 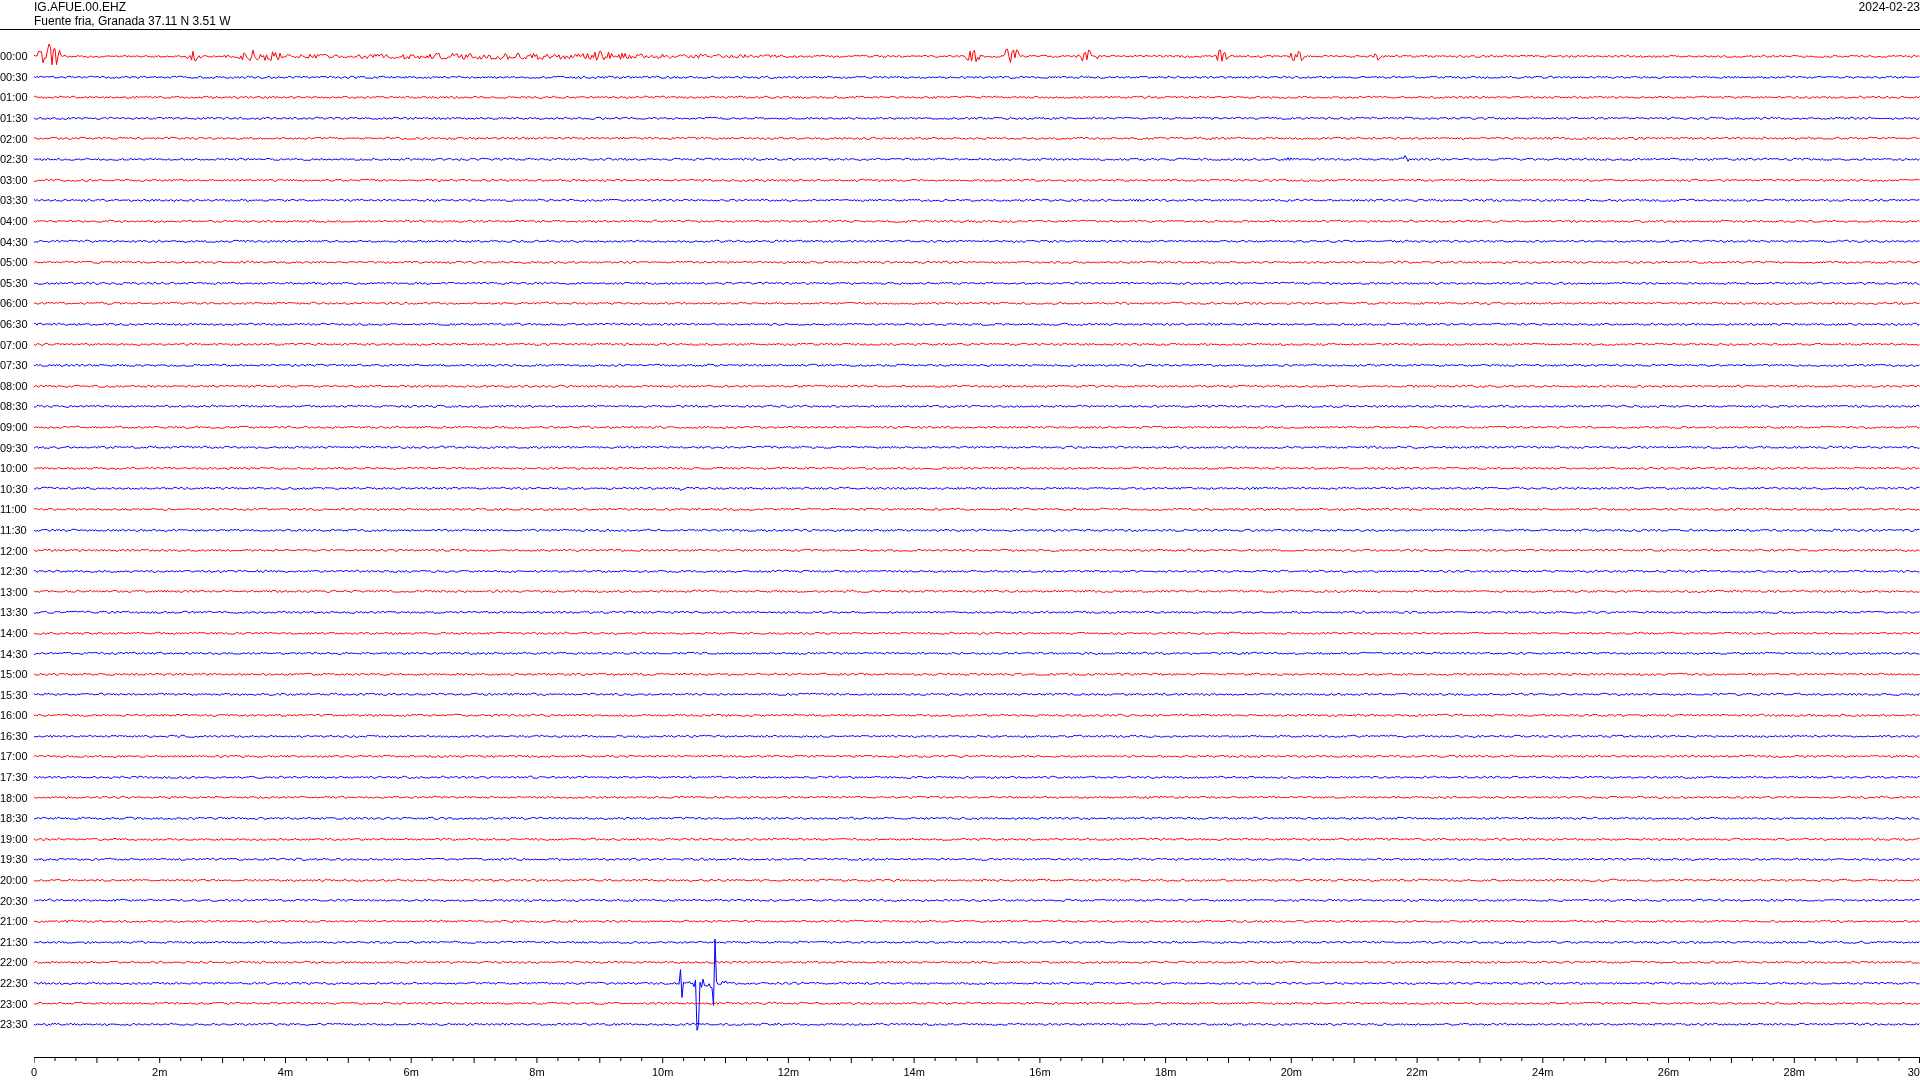 What do you see at coordinates (14, 550) in the screenshot?
I see `time-label: 12:00` at bounding box center [14, 550].